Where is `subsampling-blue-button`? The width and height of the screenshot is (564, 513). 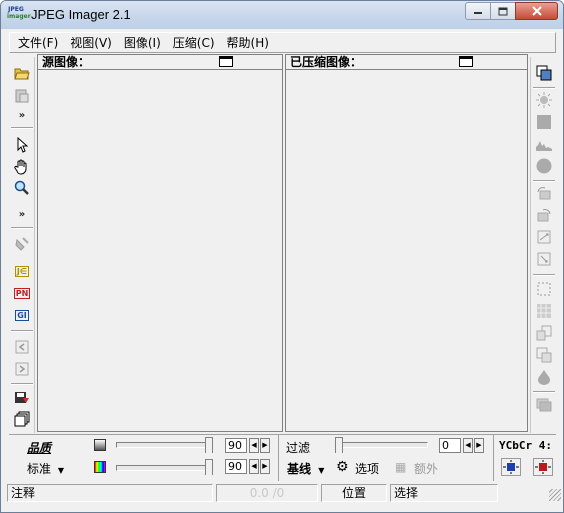
subsampling-blue-button is located at coordinates (511, 467).